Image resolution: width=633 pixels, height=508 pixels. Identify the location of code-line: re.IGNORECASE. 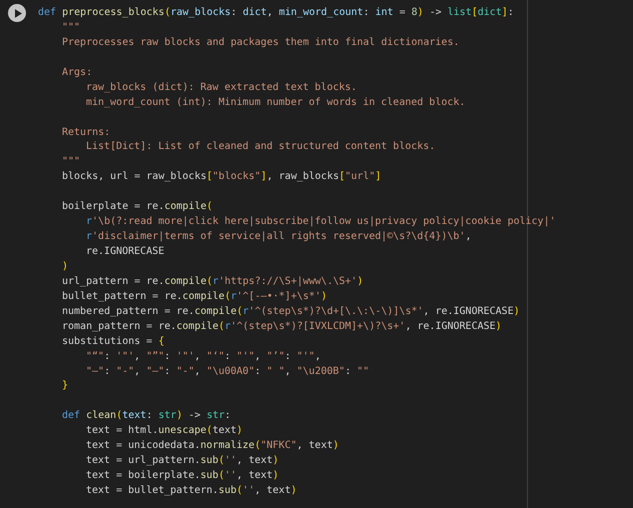
(125, 251).